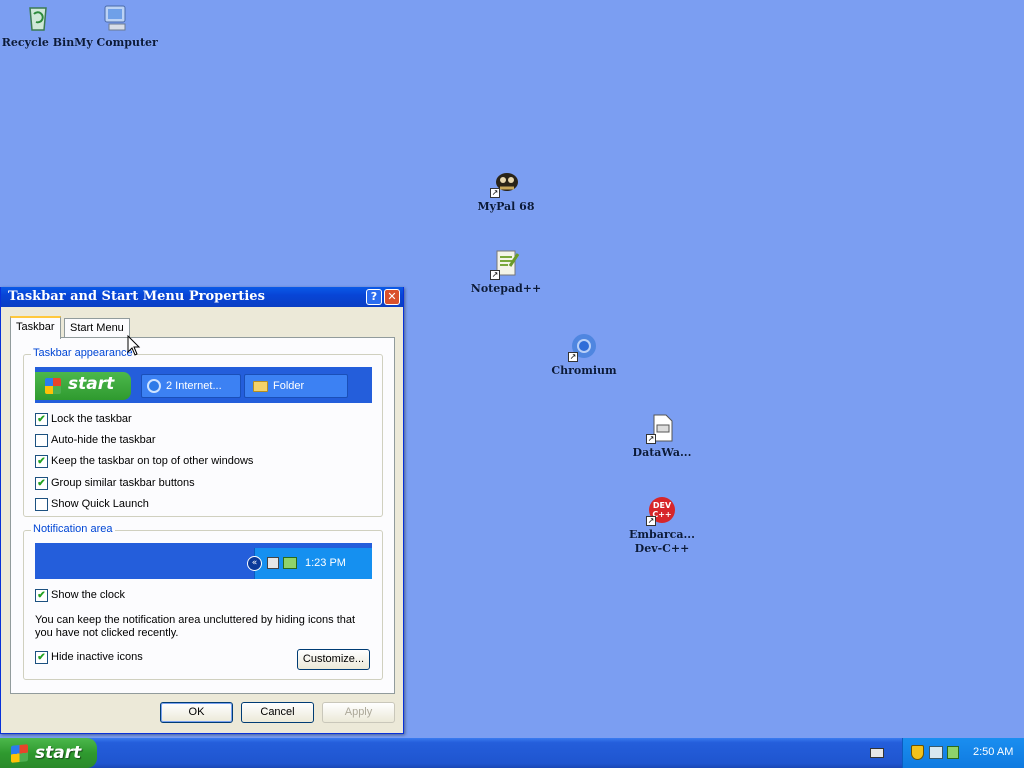  Describe the element at coordinates (103, 440) in the screenshot. I see `checkbox-label: Auto-hide the taskbar` at that location.